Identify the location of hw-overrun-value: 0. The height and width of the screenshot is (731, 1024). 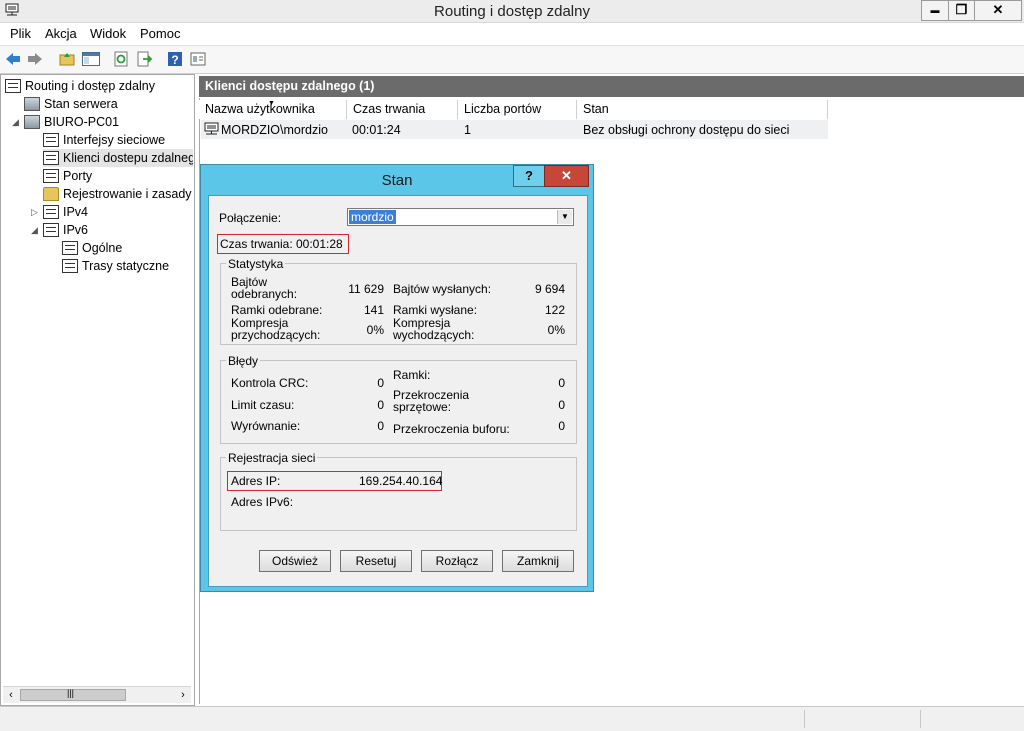
(561, 405).